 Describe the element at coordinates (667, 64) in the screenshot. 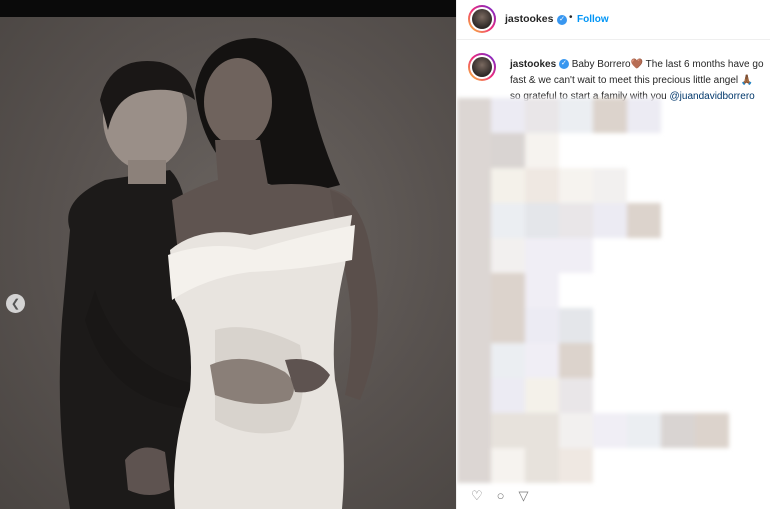

I see `caption-line-1: Baby Borrero🤎 The last 6 months have go` at that location.